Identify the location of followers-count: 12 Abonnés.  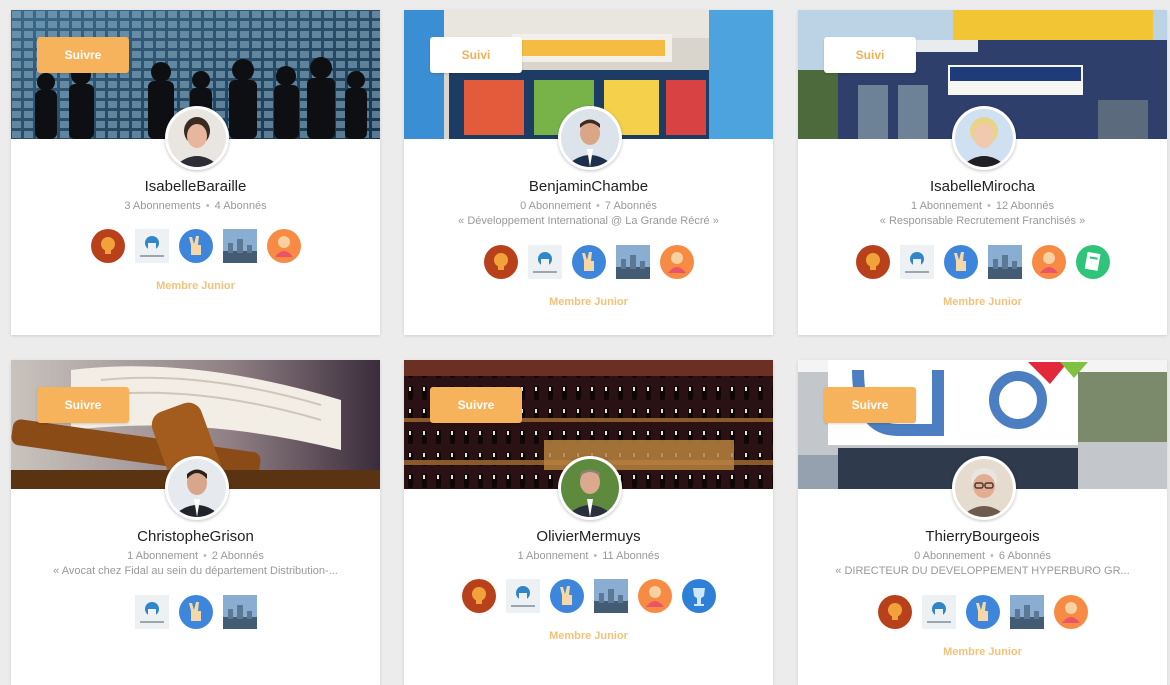
(1024, 206).